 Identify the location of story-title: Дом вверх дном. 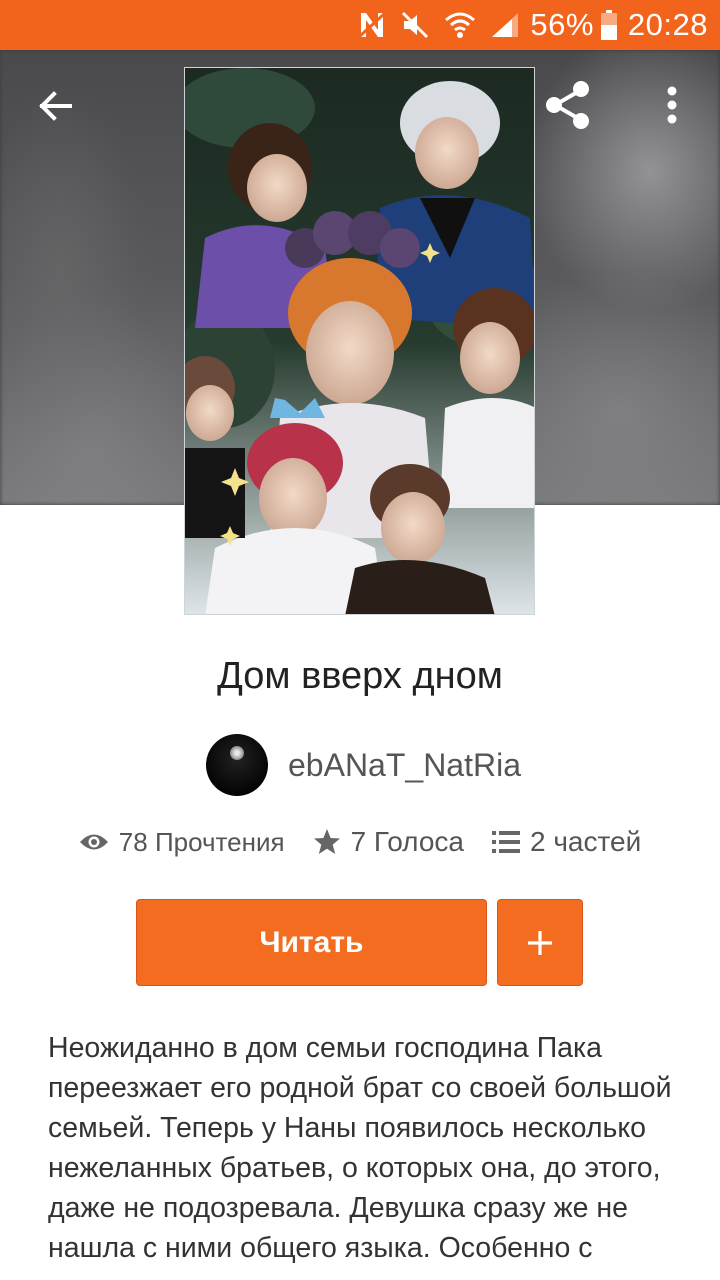
(360, 676).